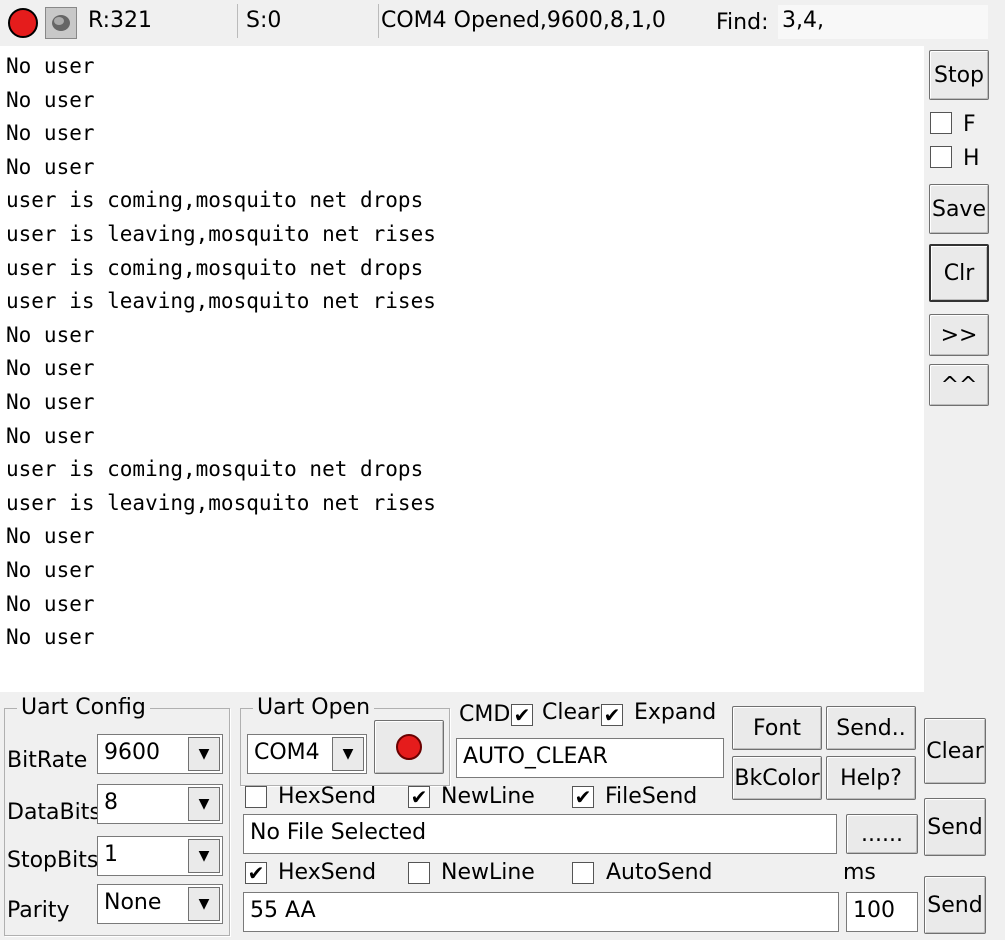  What do you see at coordinates (83, 707) in the screenshot?
I see `uart-config-title: Uart Config` at bounding box center [83, 707].